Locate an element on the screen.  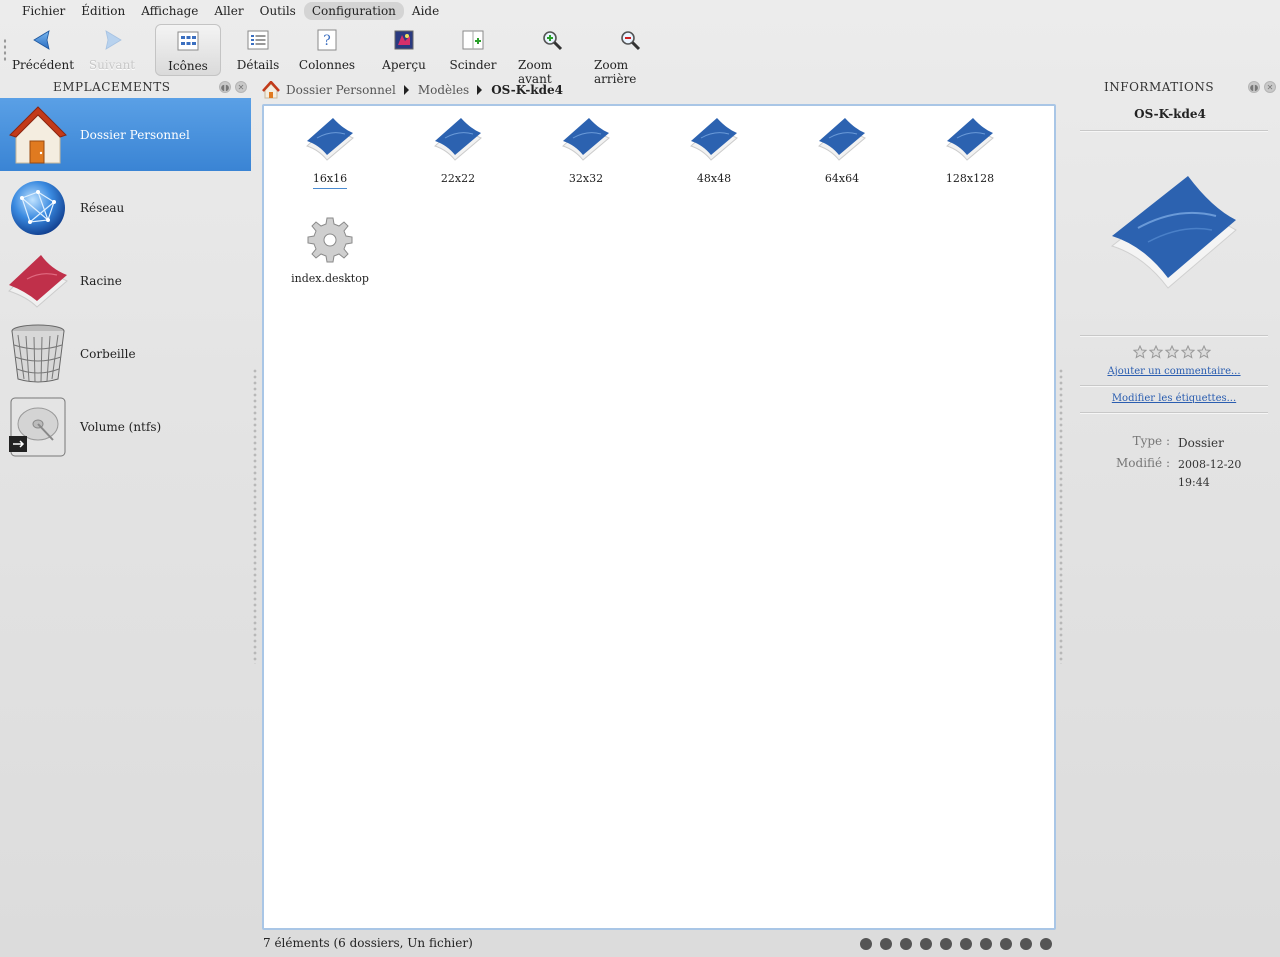
place-home: Dossier Personnel is located at coordinates (125, 134).